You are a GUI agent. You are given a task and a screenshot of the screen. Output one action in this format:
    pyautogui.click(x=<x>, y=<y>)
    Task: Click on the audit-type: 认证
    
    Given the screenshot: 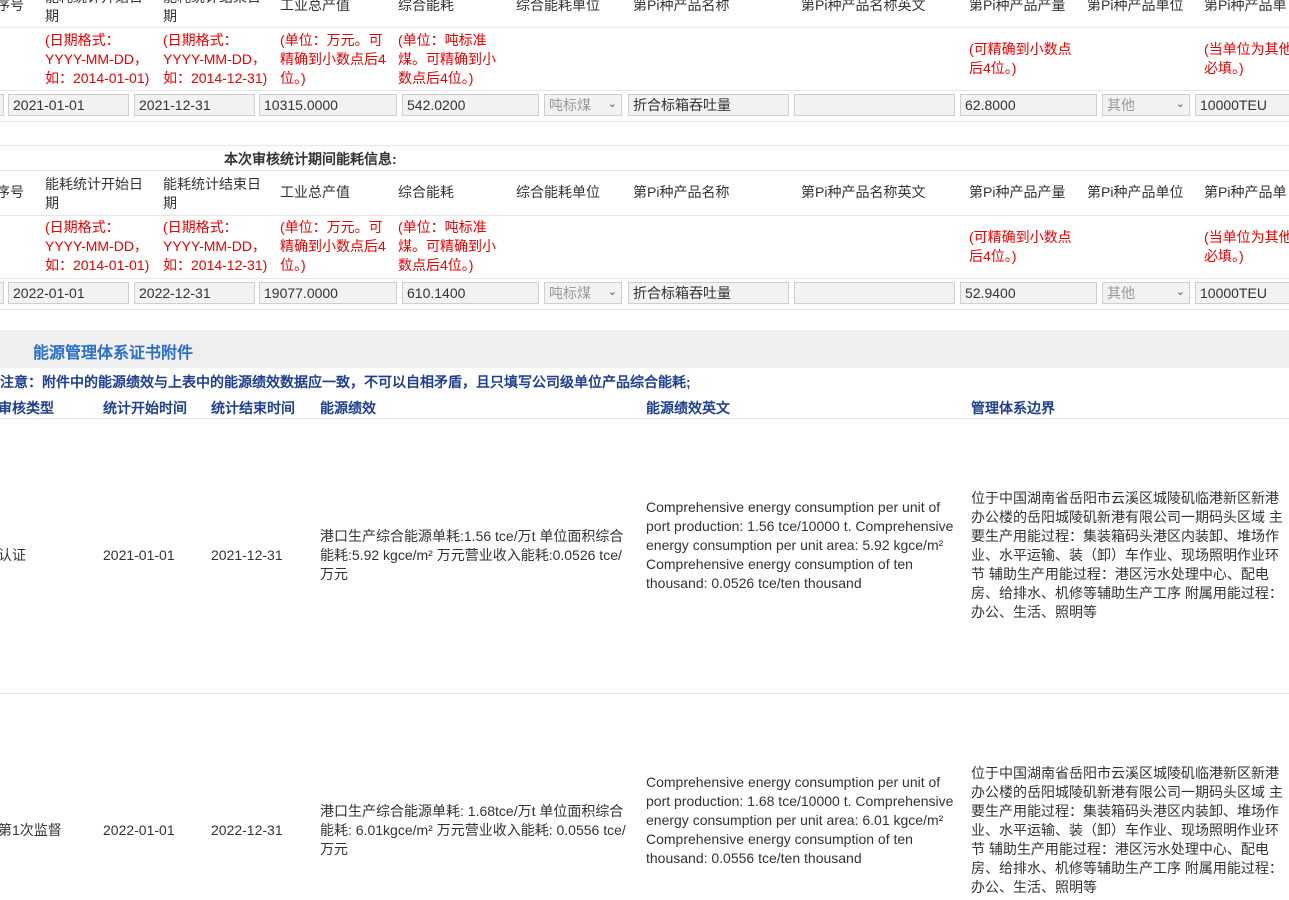 What is the action you would take?
    pyautogui.click(x=13, y=555)
    